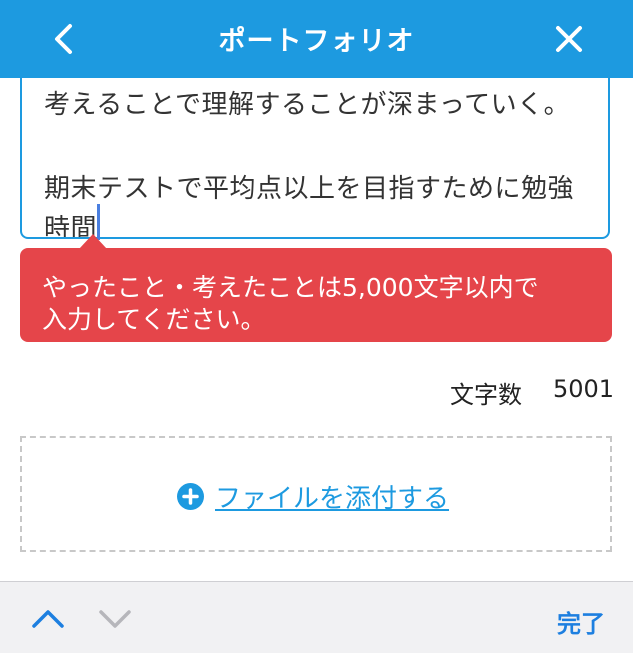  What do you see at coordinates (581, 621) in the screenshot?
I see `done-button: 完了` at bounding box center [581, 621].